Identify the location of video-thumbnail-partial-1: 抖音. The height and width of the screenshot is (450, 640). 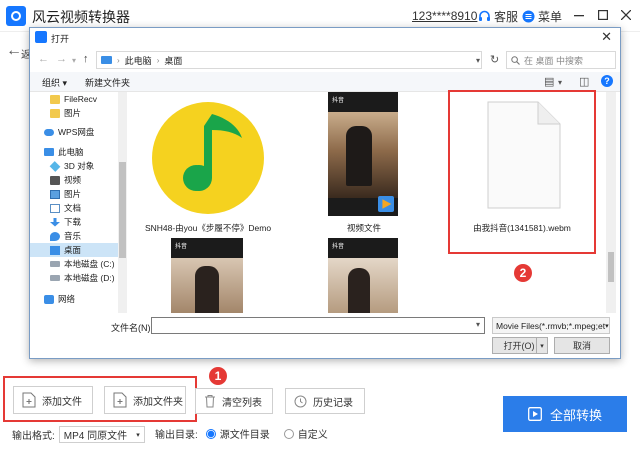
(207, 275).